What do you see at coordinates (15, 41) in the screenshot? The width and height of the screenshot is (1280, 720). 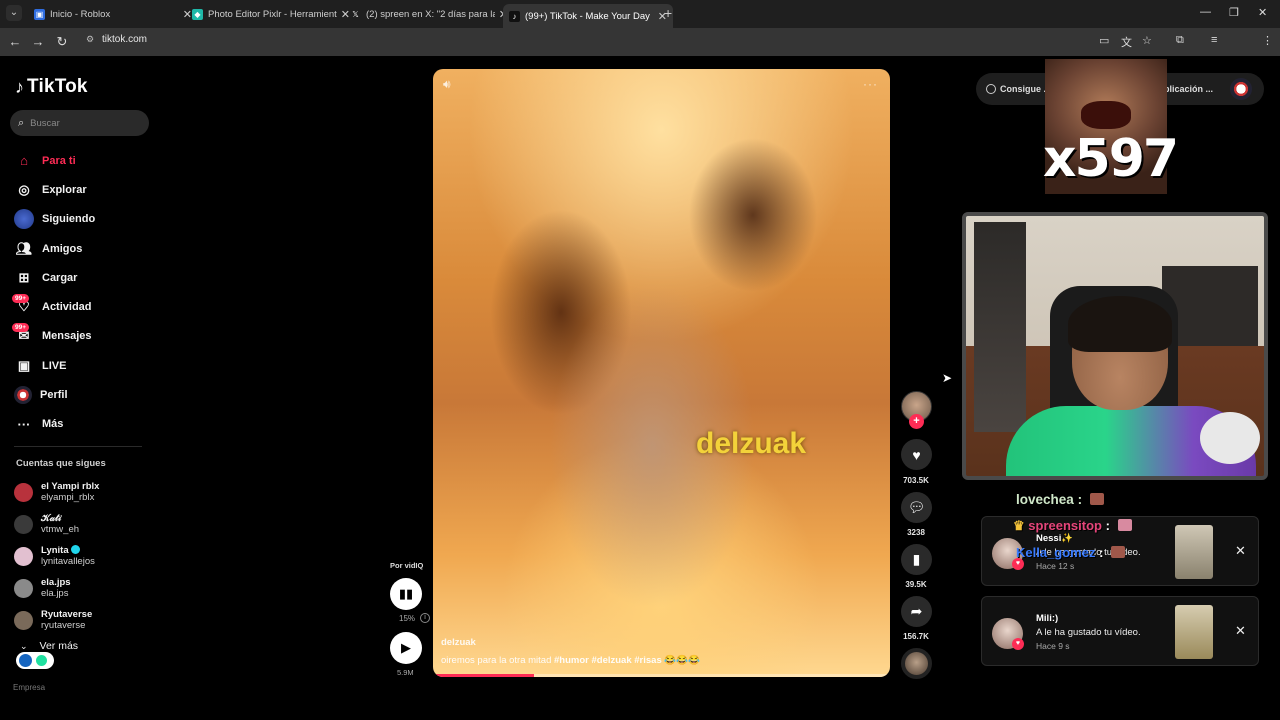 I see `back-icon: ←` at bounding box center [15, 41].